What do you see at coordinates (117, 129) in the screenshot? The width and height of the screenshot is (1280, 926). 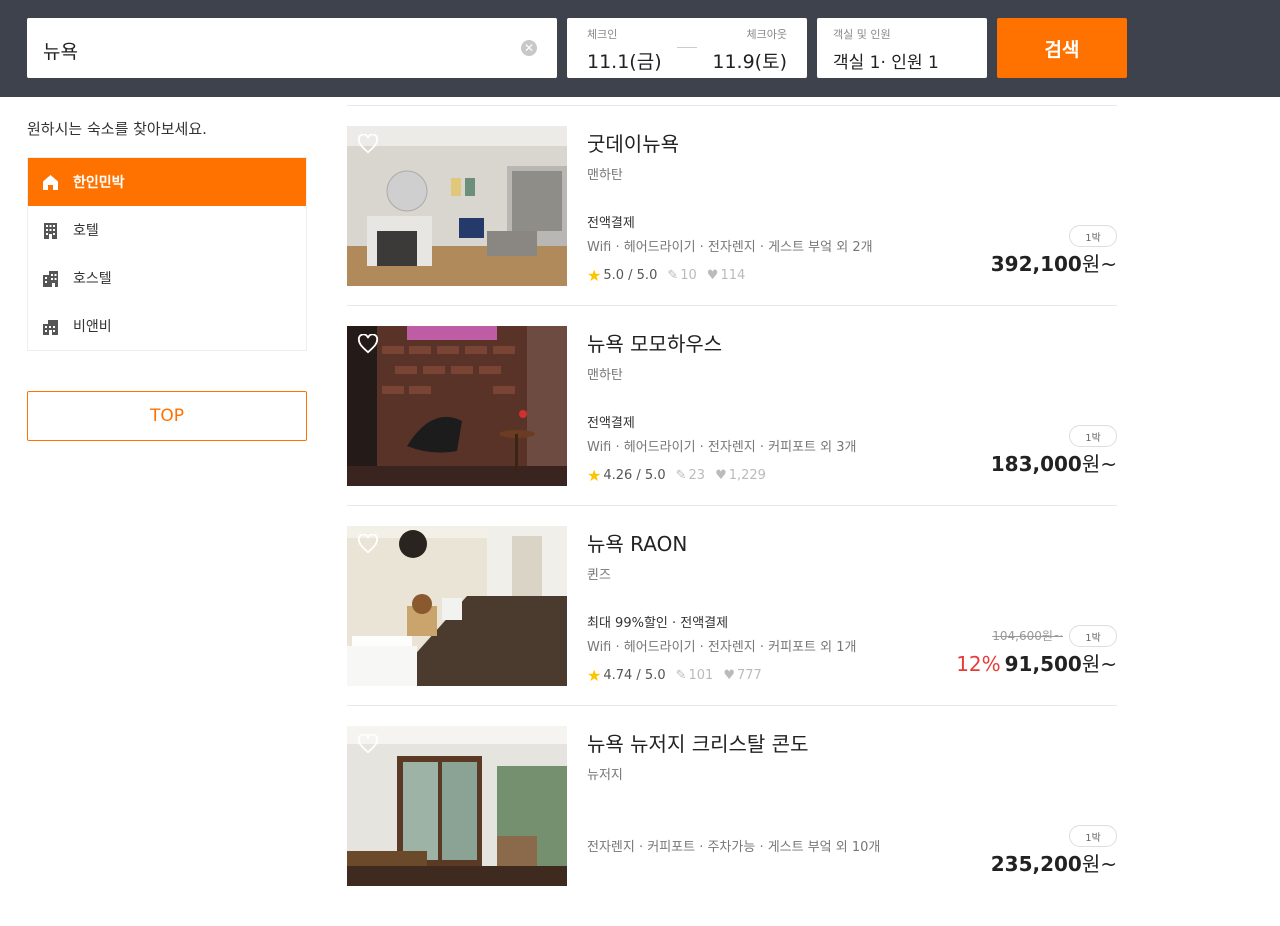 I see `sidebar-hint: 원하시는 숙소를 찾아보세요.` at bounding box center [117, 129].